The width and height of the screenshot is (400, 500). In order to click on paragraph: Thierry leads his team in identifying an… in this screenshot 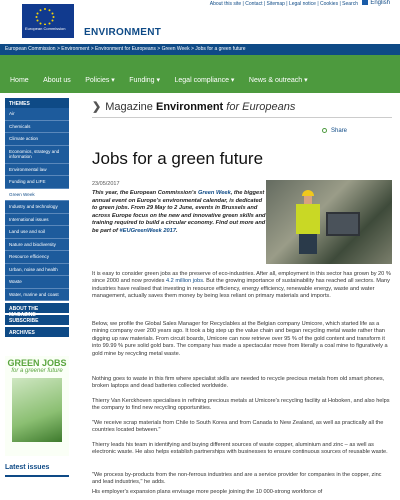, I will do `click(240, 449)`.